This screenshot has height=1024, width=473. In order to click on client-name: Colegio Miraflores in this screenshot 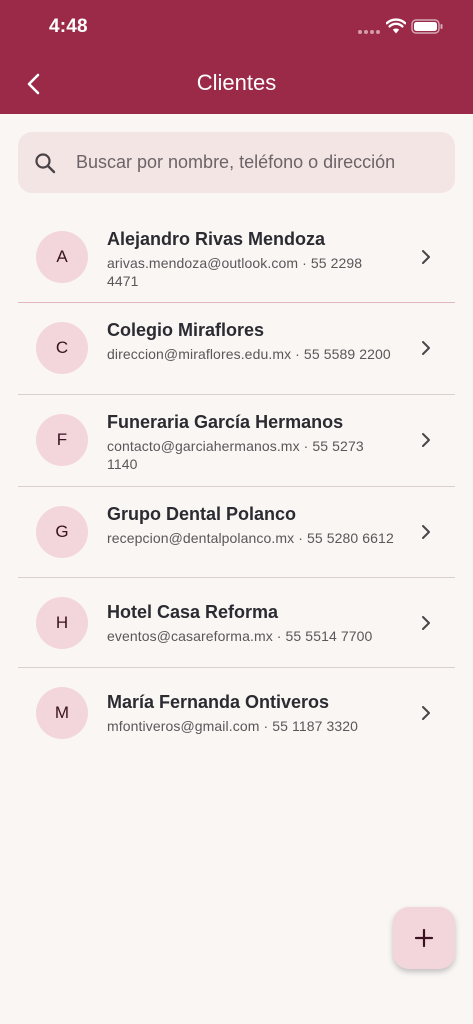, I will do `click(186, 330)`.